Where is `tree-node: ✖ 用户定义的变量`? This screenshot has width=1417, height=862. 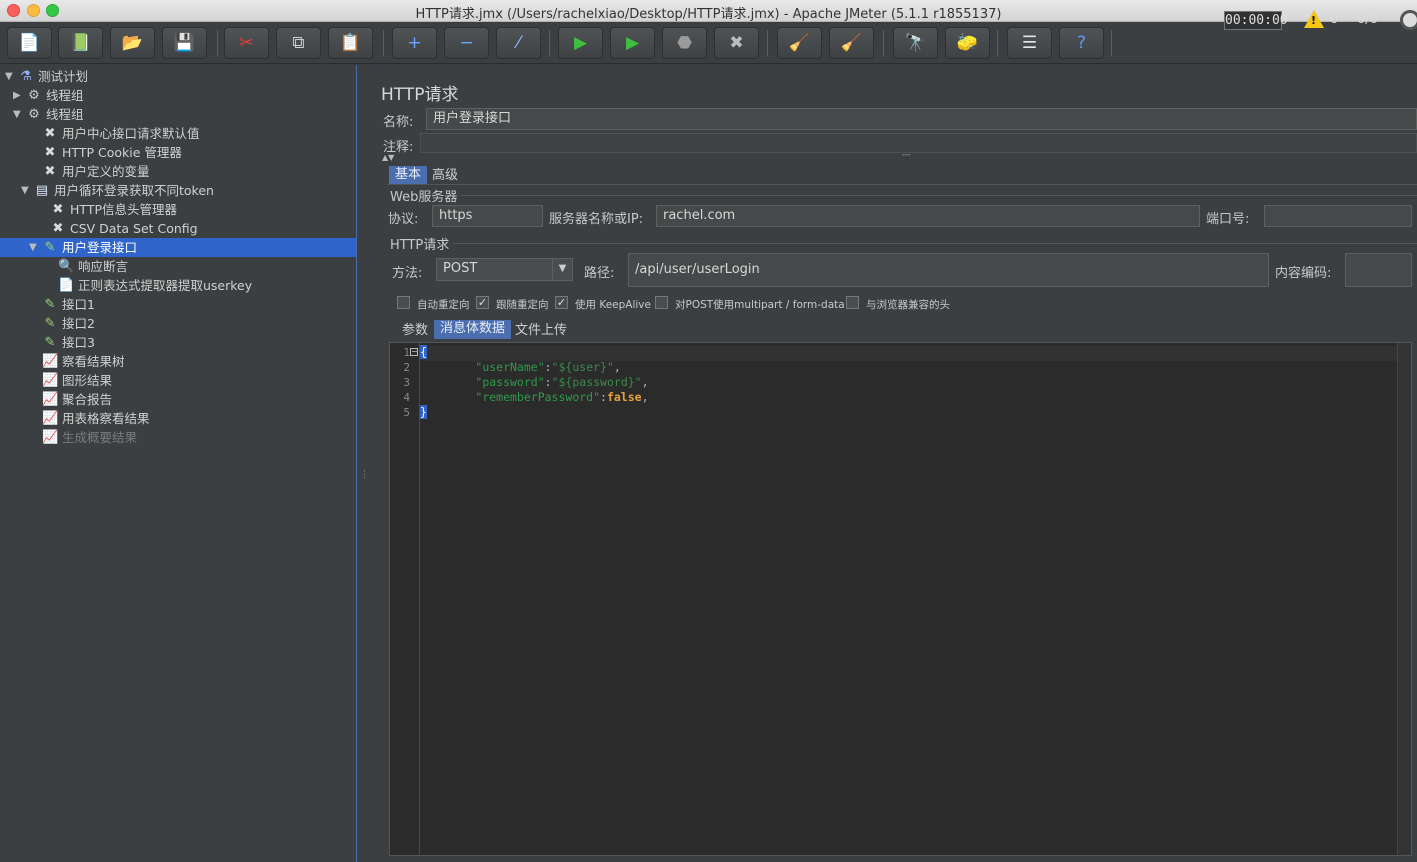
tree-node: ✖ 用户定义的变量 is located at coordinates (178, 171).